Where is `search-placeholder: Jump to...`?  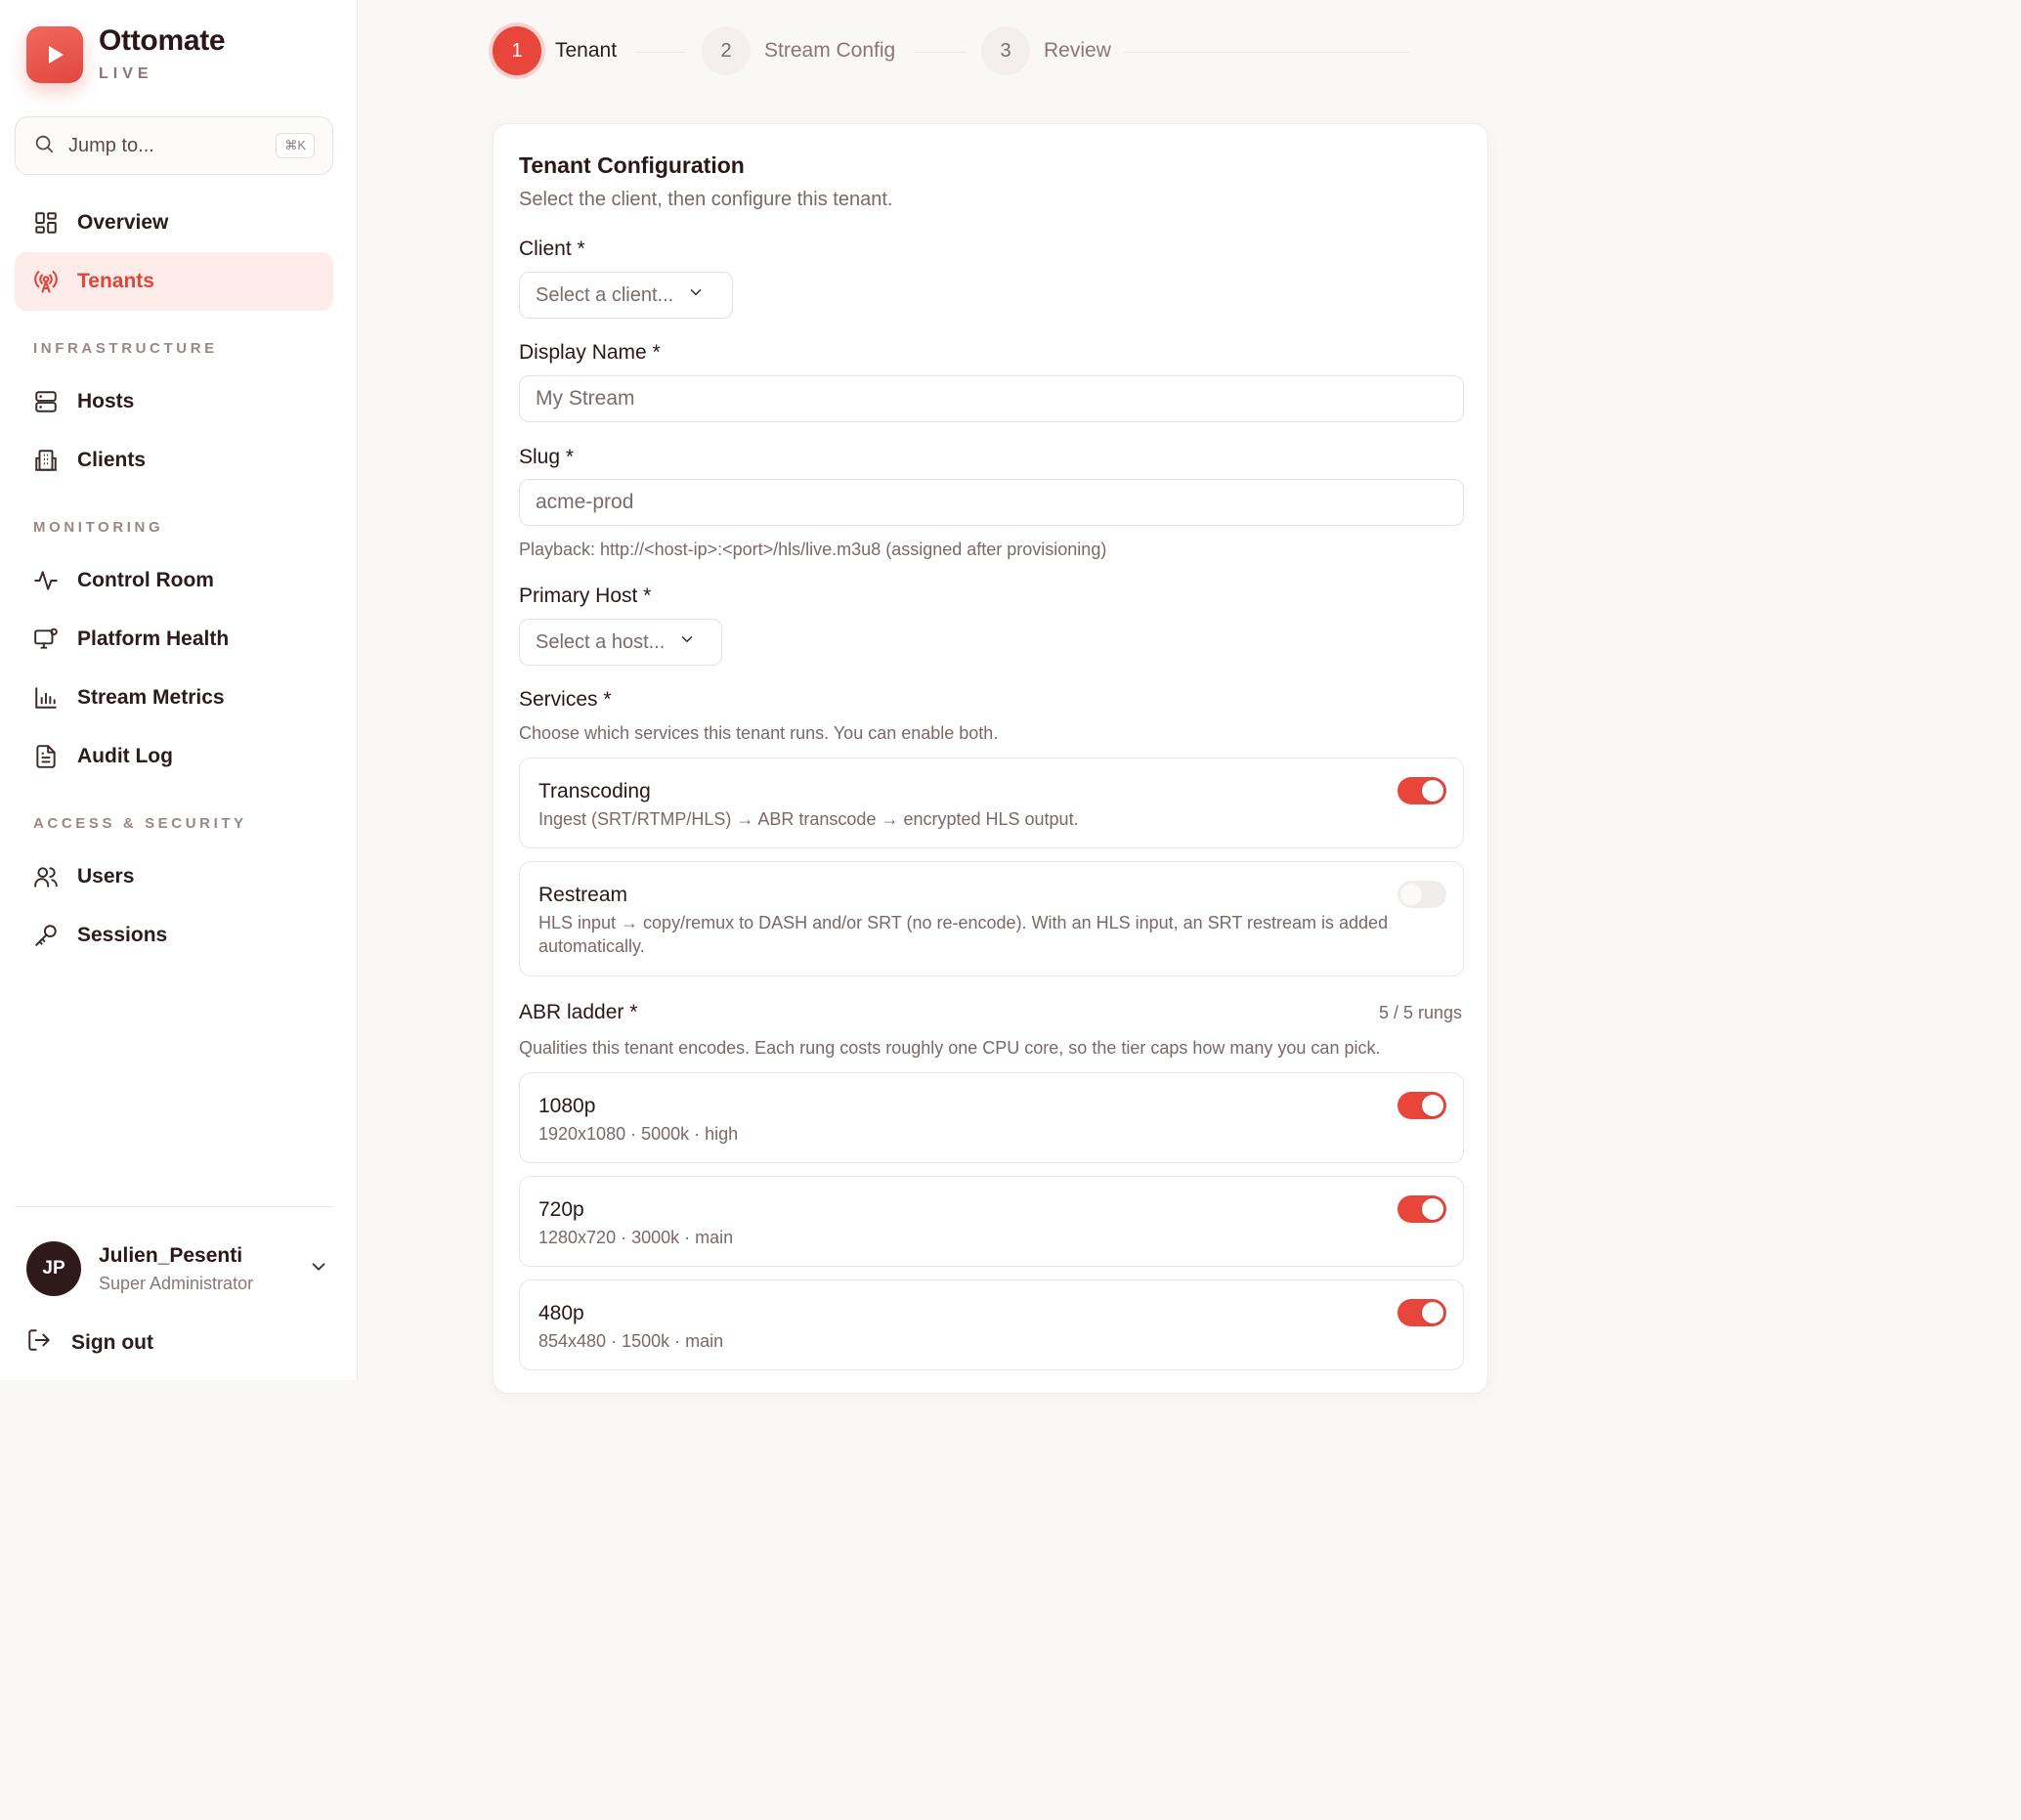
search-placeholder: Jump to... is located at coordinates (111, 145).